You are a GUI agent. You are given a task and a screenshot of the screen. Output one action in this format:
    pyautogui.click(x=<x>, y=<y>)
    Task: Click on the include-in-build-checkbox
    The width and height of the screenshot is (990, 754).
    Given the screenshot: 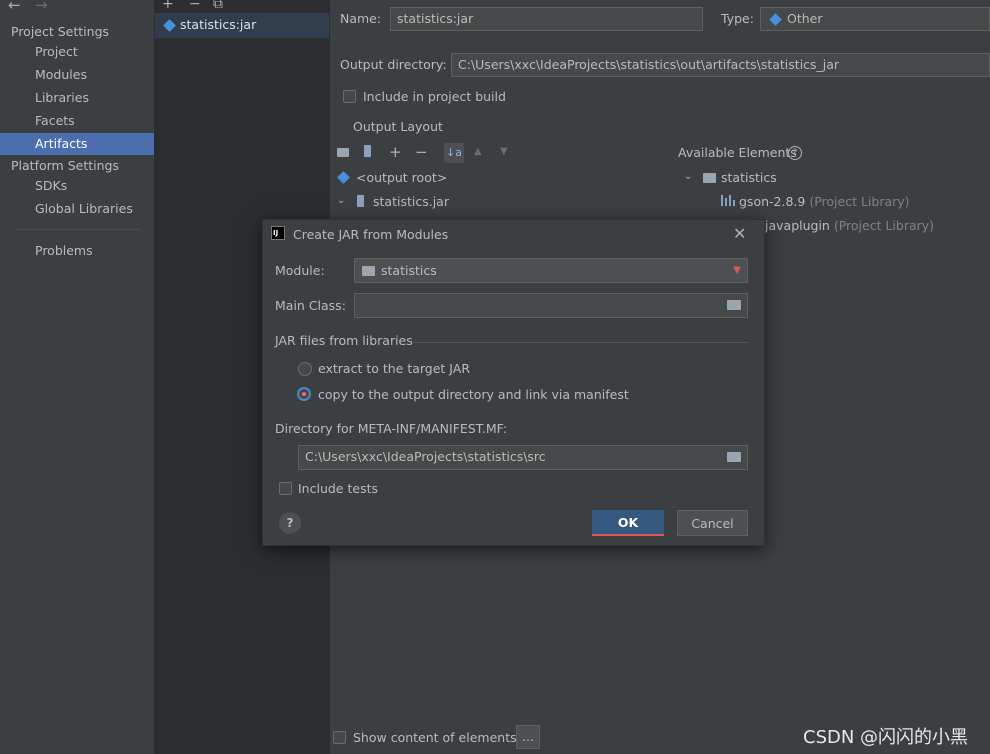 What is the action you would take?
    pyautogui.click(x=349, y=96)
    